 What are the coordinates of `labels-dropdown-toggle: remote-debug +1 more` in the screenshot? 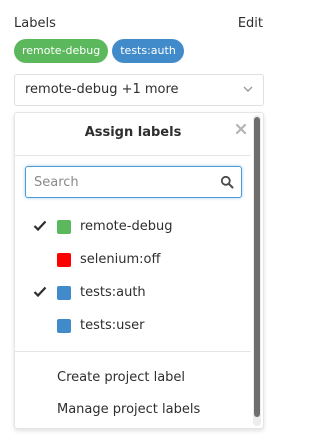 It's located at (139, 90).